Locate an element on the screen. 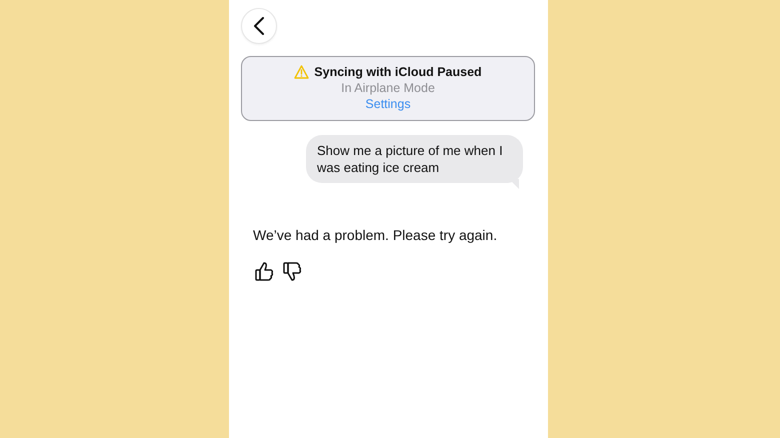 This screenshot has width=780, height=438. warning-icon is located at coordinates (302, 72).